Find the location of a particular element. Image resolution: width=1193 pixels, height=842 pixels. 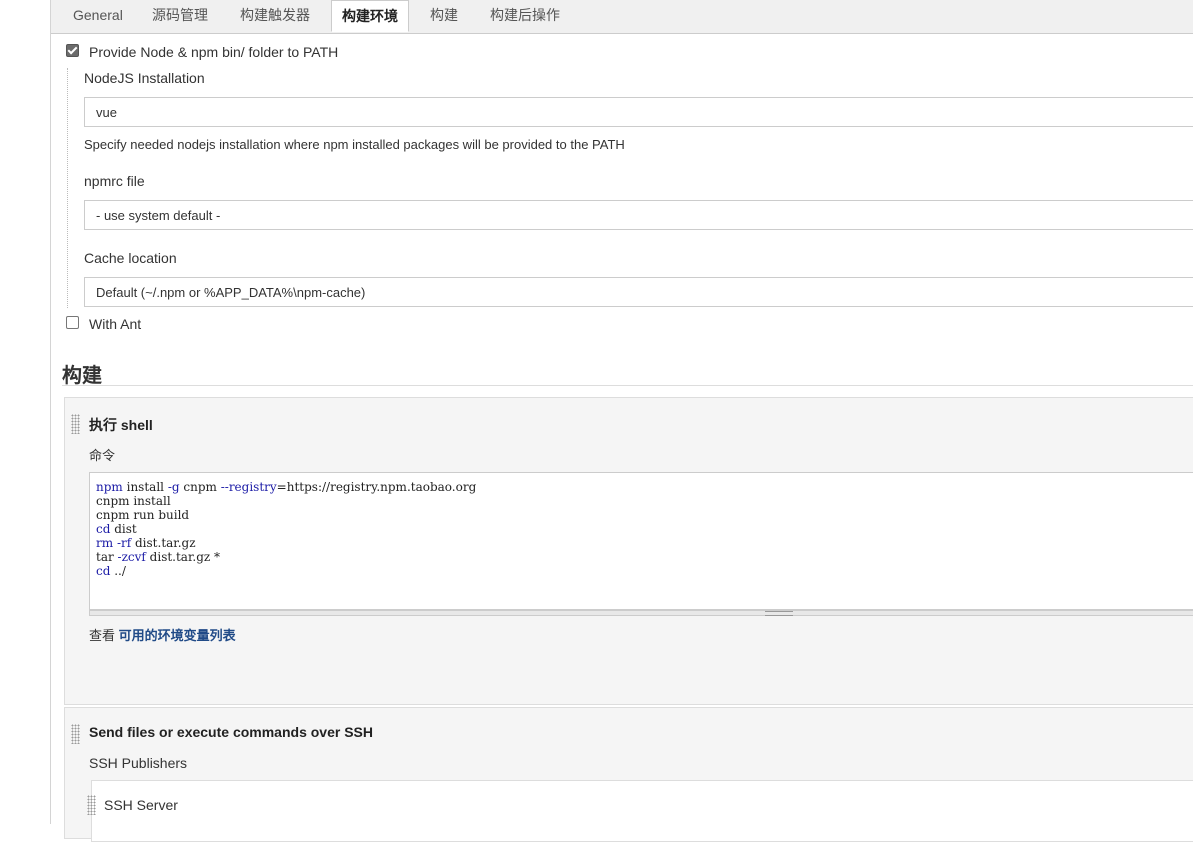

with-ant-label: With Ant is located at coordinates (115, 324).